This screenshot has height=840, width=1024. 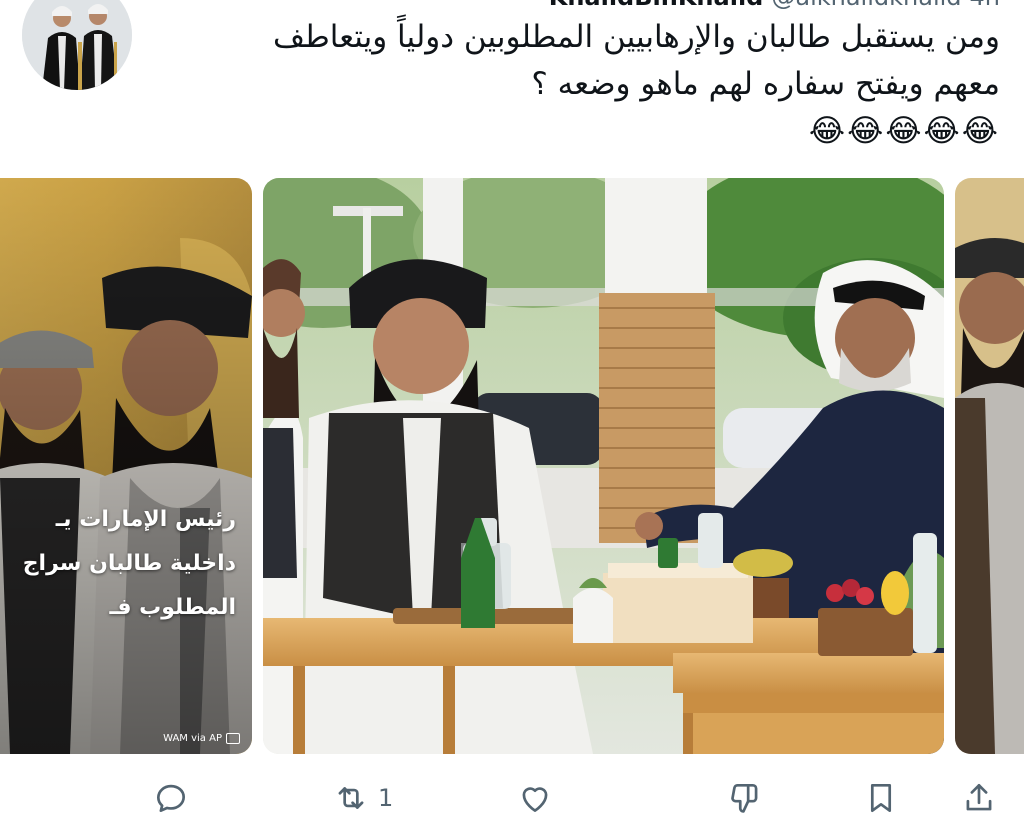 I want to click on bookmark-icon, so click(x=881, y=798).